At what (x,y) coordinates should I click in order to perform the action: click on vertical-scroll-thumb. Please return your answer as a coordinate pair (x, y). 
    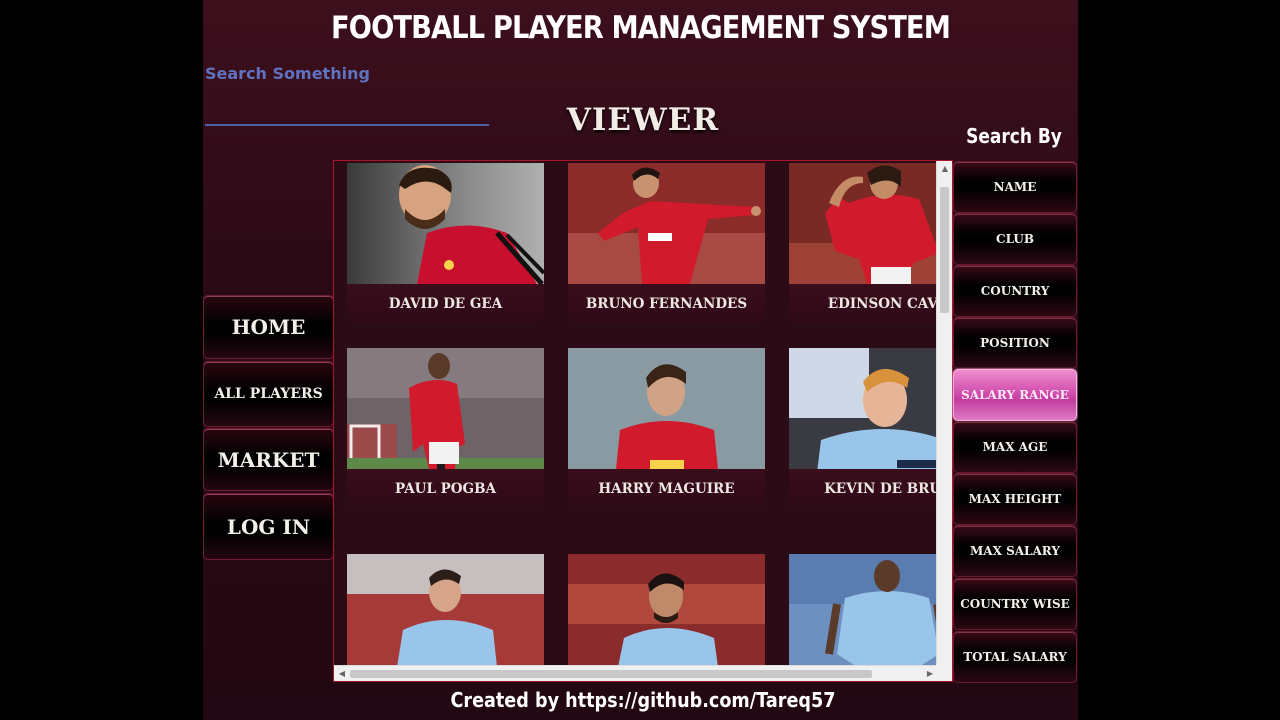
    Looking at the image, I should click on (944, 250).